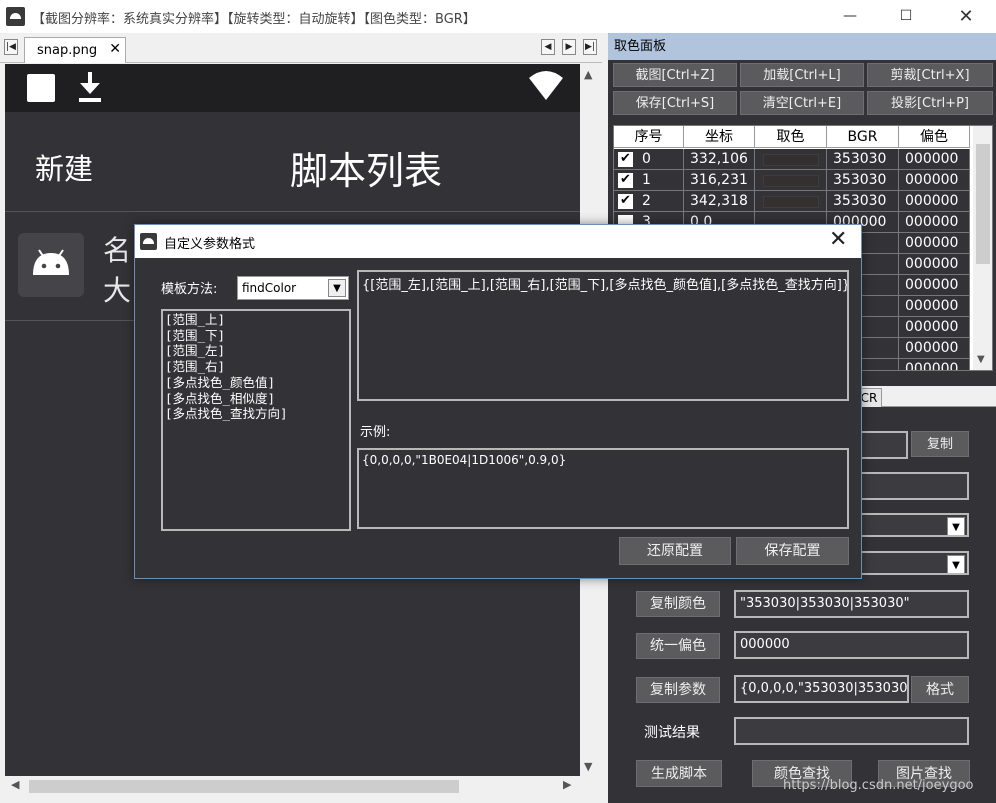 The height and width of the screenshot is (803, 996). What do you see at coordinates (851, 731) in the screenshot?
I see `test-result-field` at bounding box center [851, 731].